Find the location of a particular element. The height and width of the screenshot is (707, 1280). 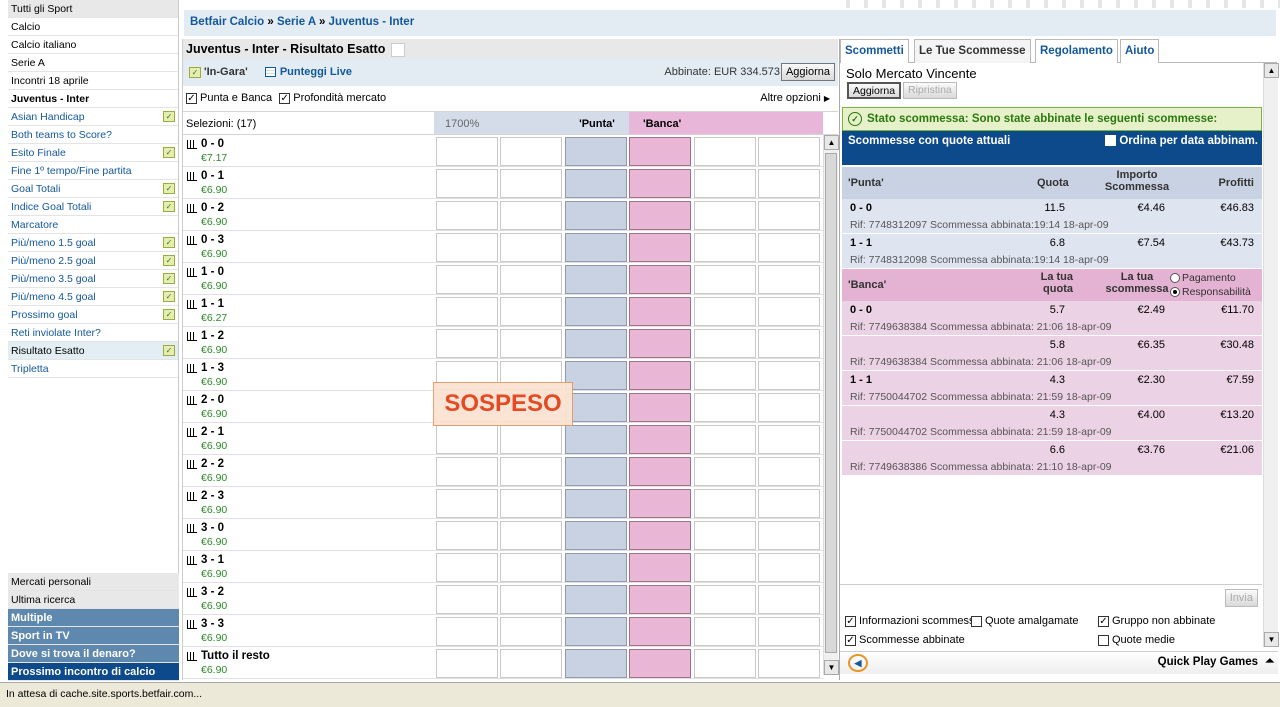

market-scrollbar: ▲ ▼ is located at coordinates (831, 405).